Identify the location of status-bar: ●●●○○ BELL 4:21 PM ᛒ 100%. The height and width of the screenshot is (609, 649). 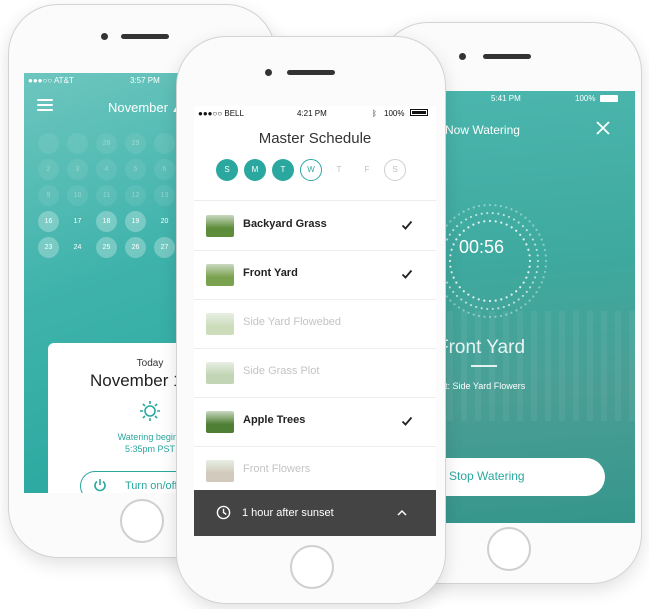
(315, 114).